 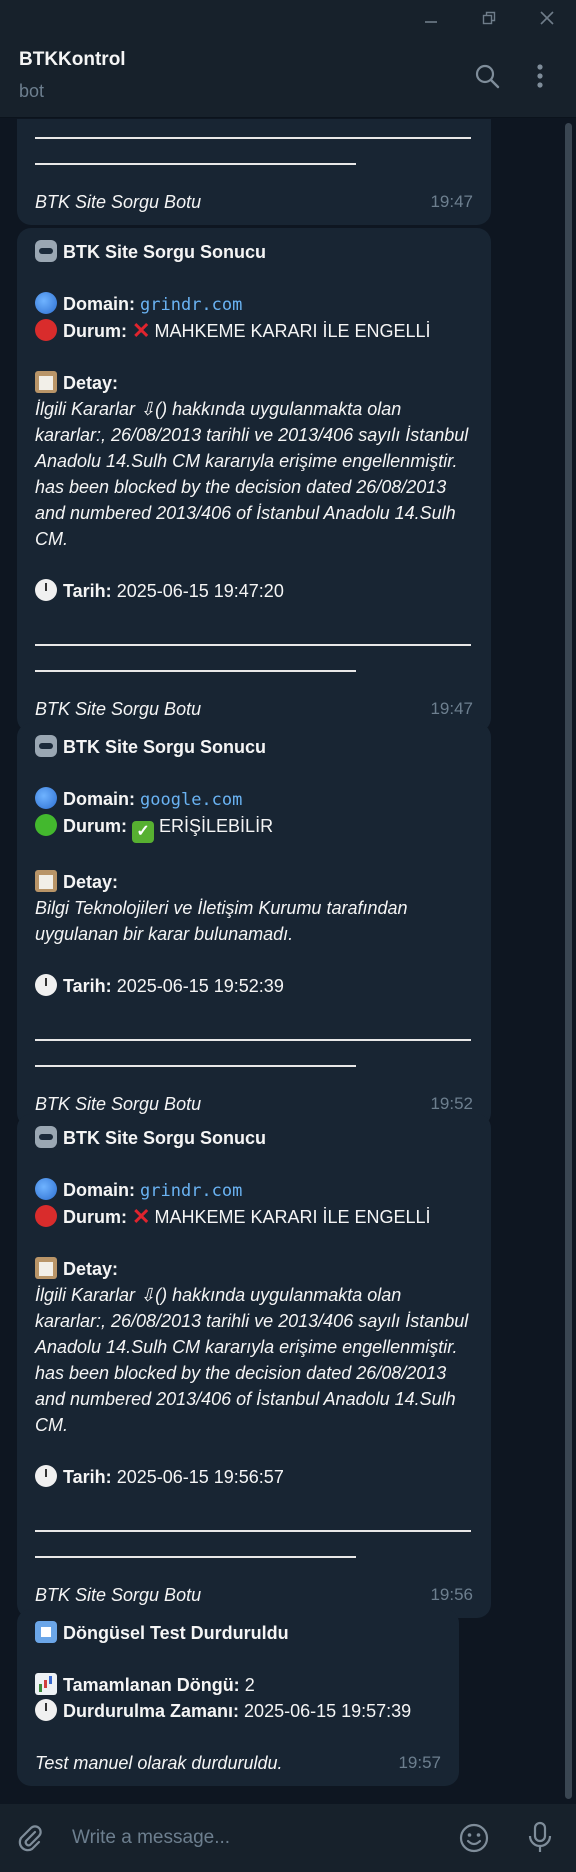 I want to click on chat-title: BTKKontrol, so click(x=72, y=59).